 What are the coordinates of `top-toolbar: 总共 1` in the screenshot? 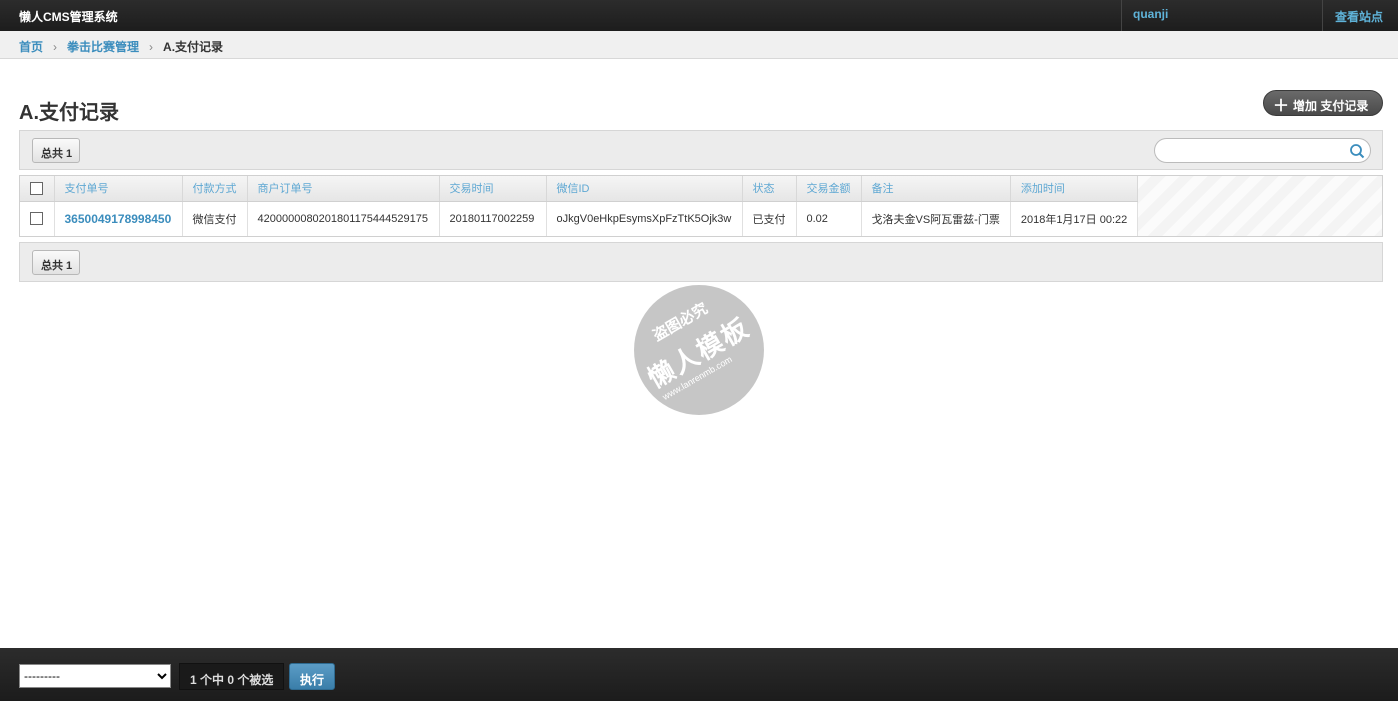 It's located at (701, 150).